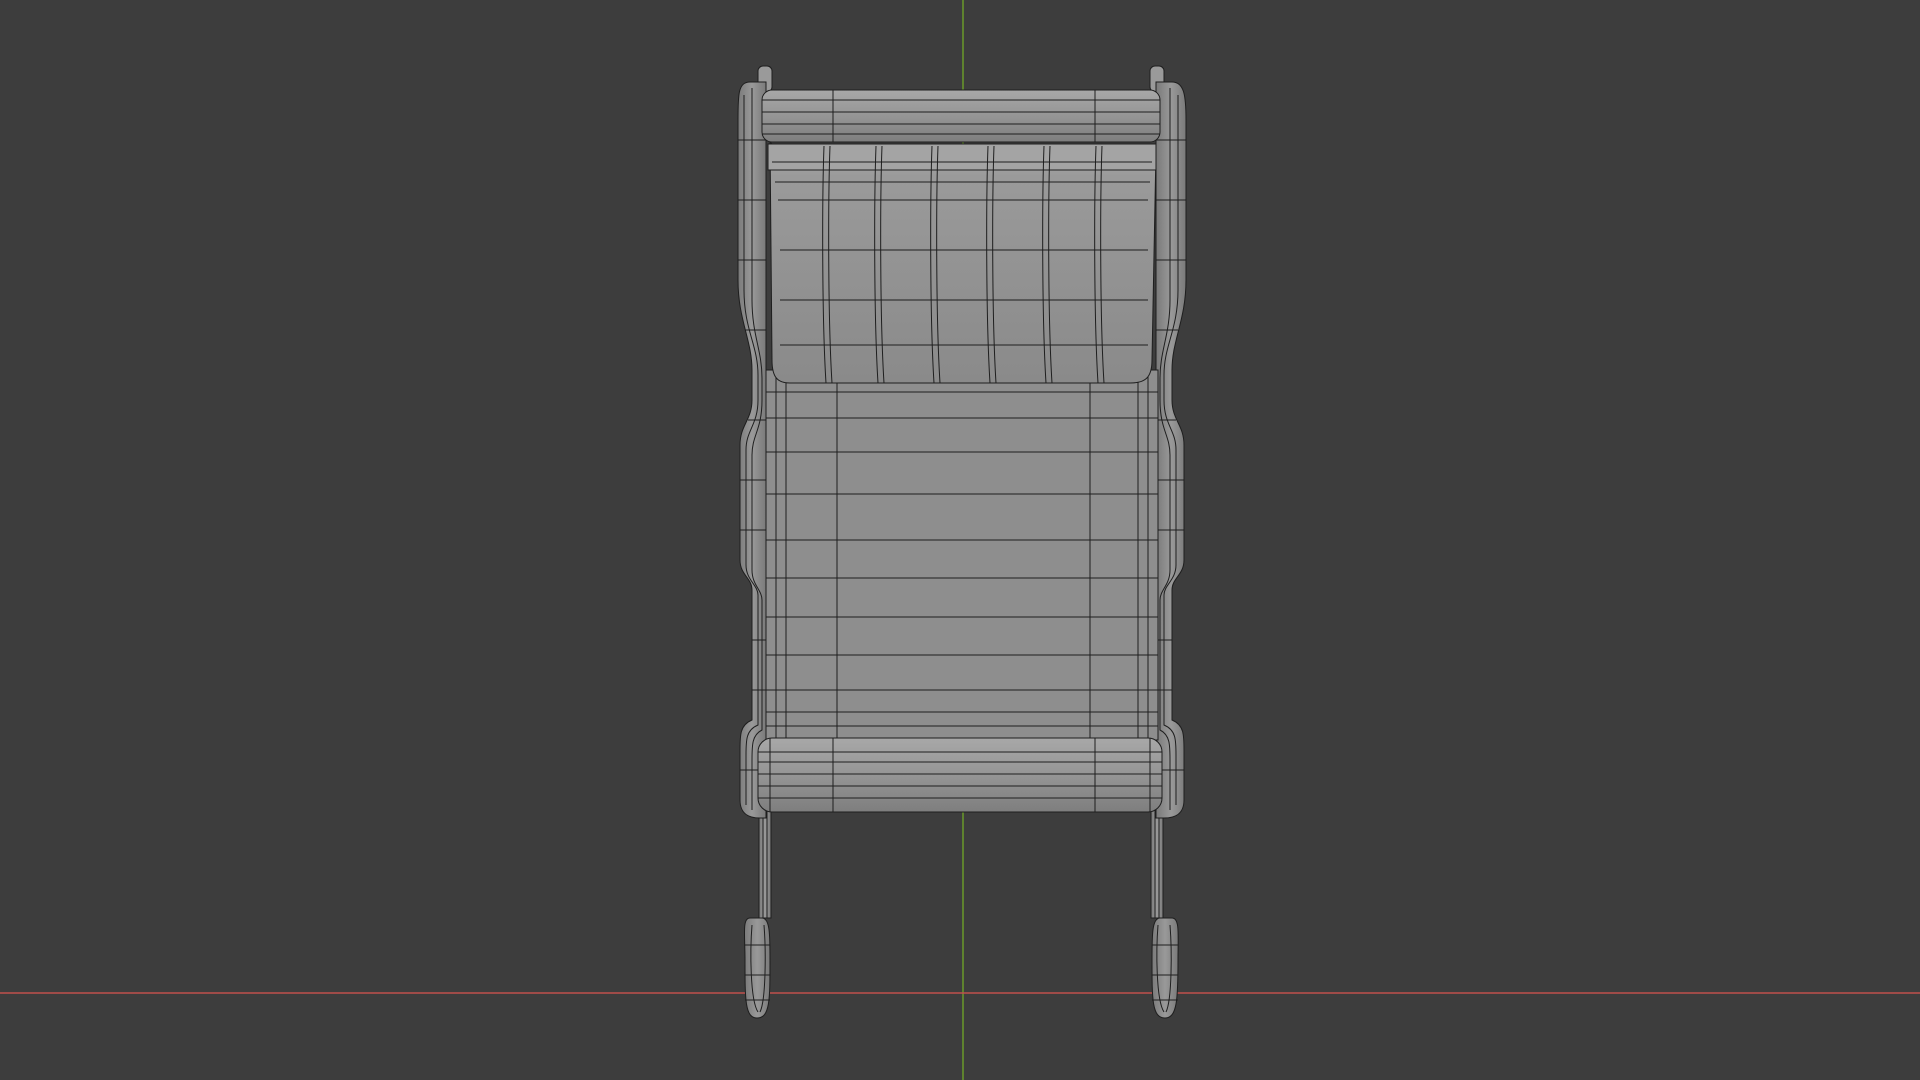 The image size is (1920, 1080). I want to click on pillow-top-edge, so click(962, 157).